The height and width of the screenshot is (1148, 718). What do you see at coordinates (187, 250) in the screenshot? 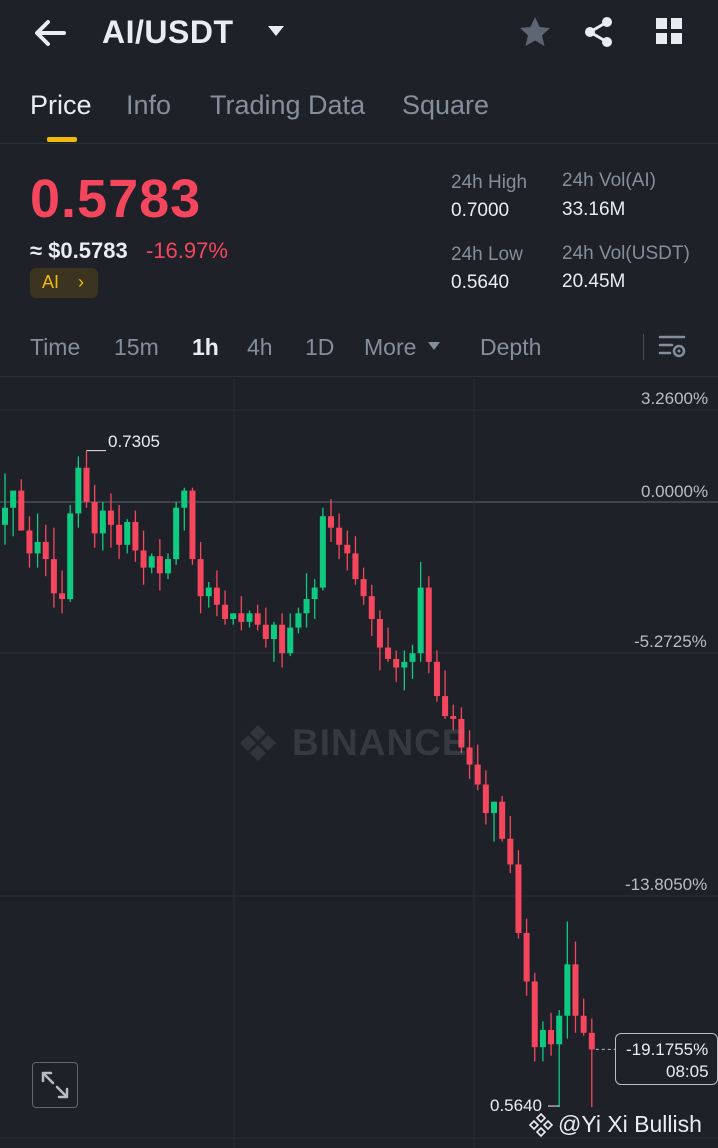
I see `price-change: -16.97%` at bounding box center [187, 250].